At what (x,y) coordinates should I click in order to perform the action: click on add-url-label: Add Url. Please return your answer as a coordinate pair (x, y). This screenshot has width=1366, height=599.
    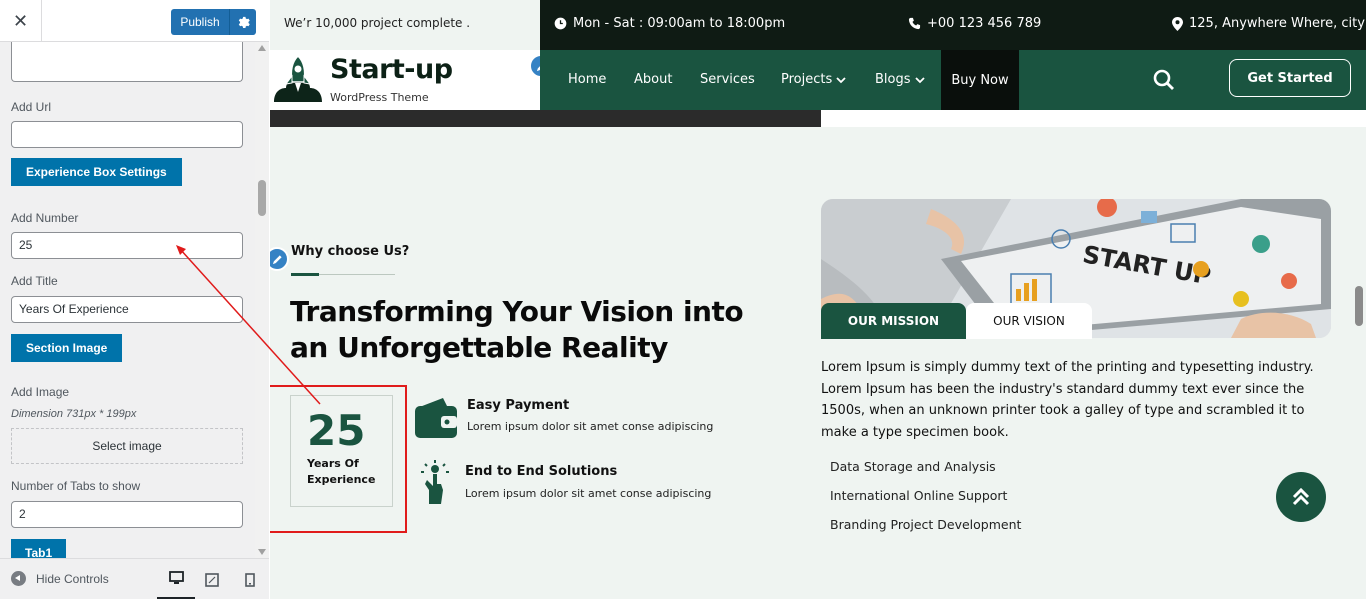
    Looking at the image, I should click on (31, 107).